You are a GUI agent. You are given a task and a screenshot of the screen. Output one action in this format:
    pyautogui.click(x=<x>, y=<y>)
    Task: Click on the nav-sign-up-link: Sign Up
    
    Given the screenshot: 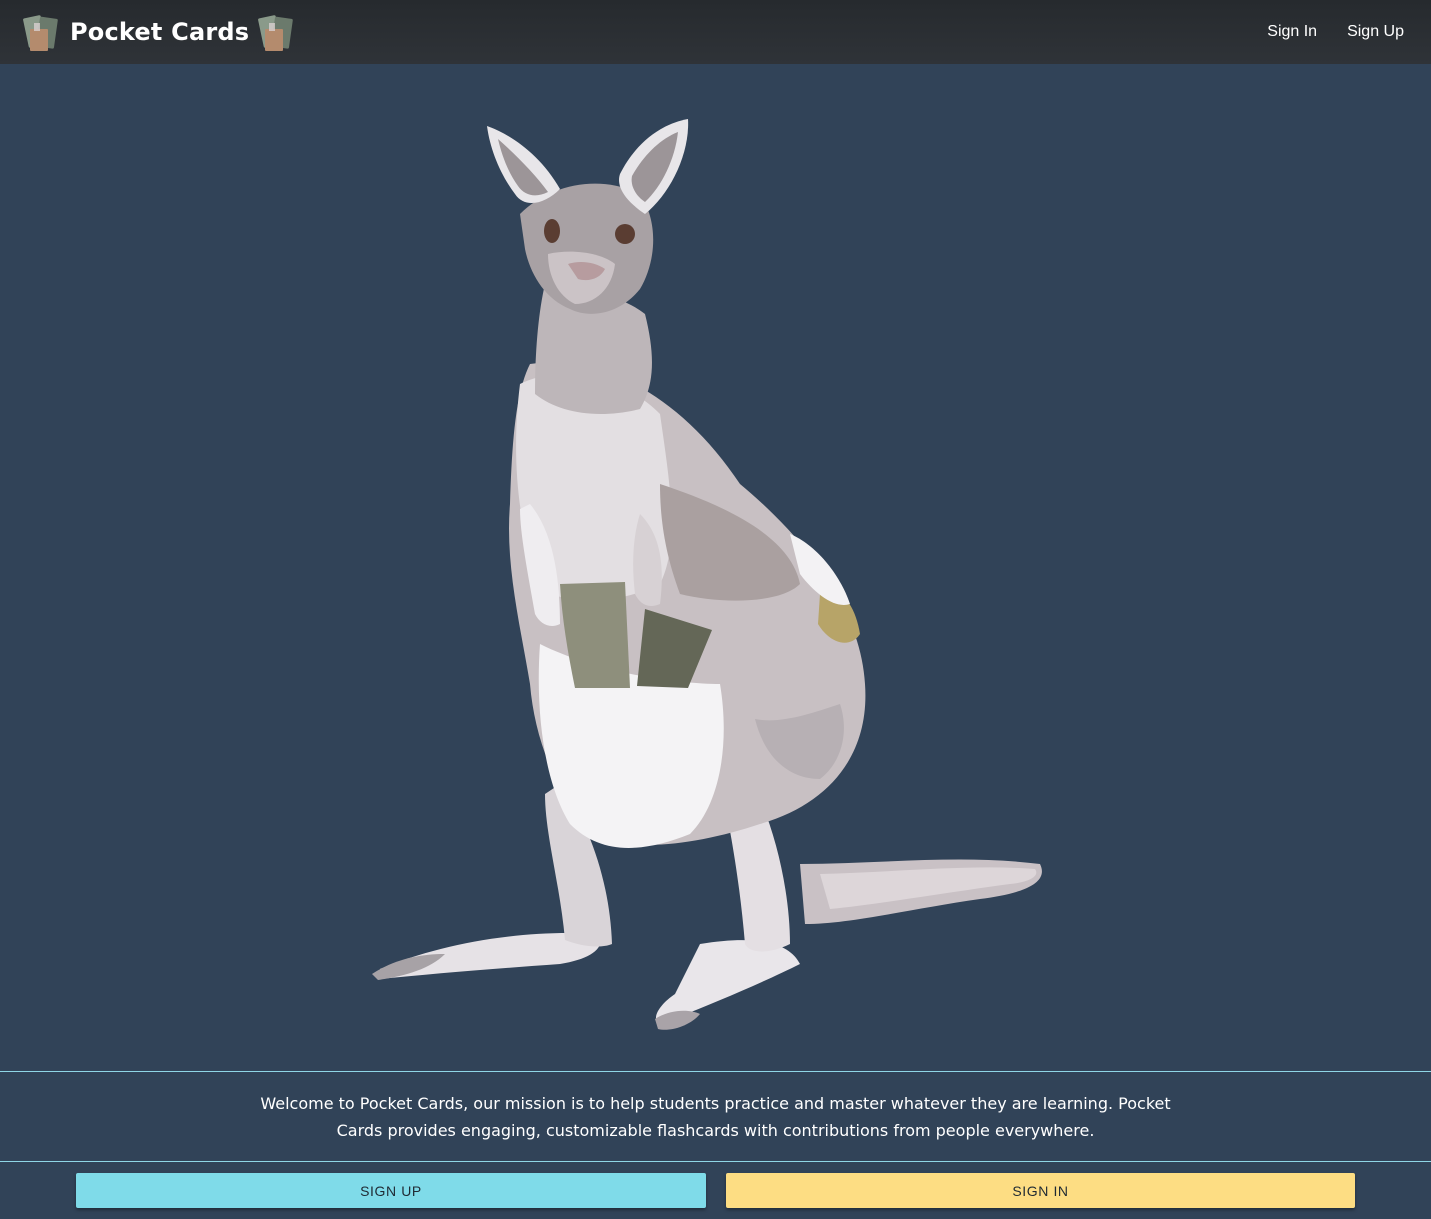 What is the action you would take?
    pyautogui.click(x=1375, y=32)
    